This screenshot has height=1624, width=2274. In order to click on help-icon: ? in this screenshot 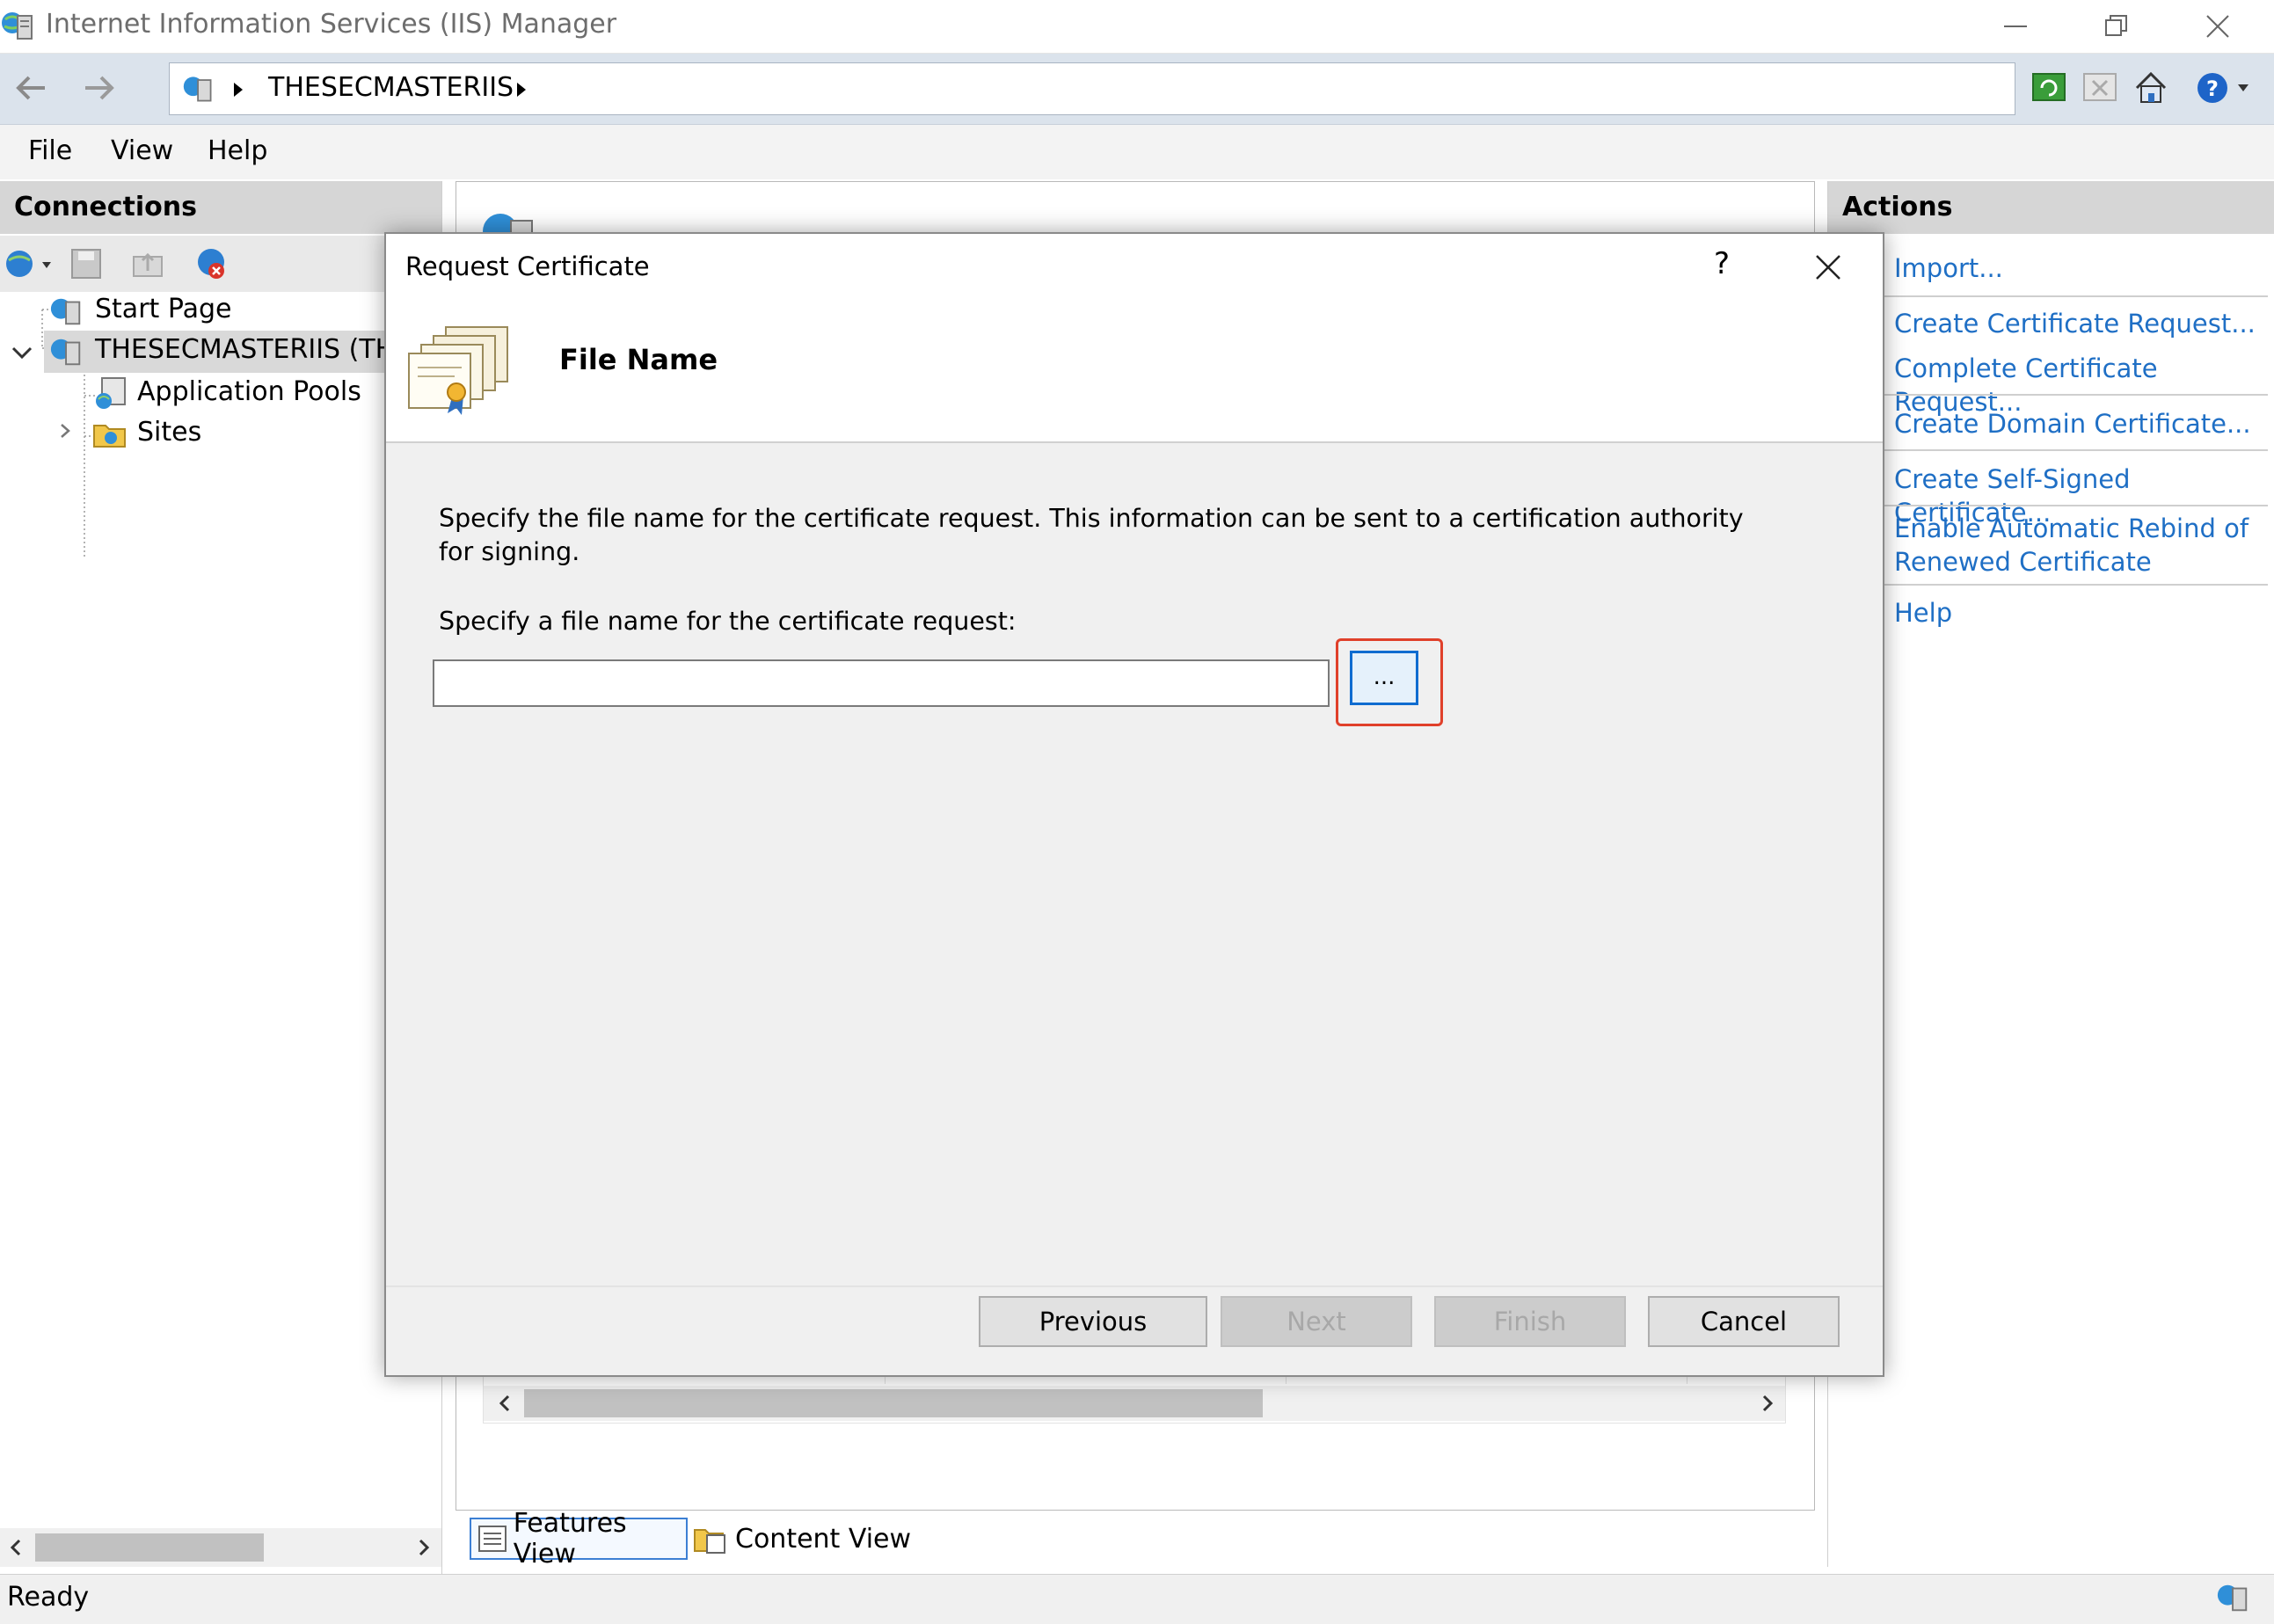, I will do `click(2212, 88)`.